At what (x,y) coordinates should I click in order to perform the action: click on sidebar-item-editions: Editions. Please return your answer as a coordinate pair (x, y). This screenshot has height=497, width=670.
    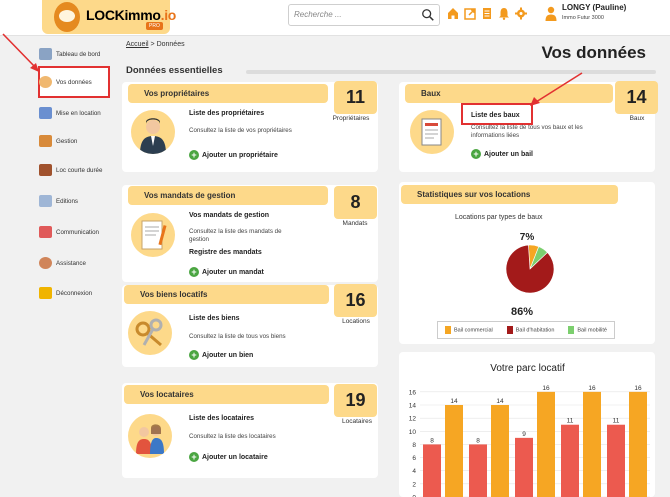
    Looking at the image, I should click on (58, 201).